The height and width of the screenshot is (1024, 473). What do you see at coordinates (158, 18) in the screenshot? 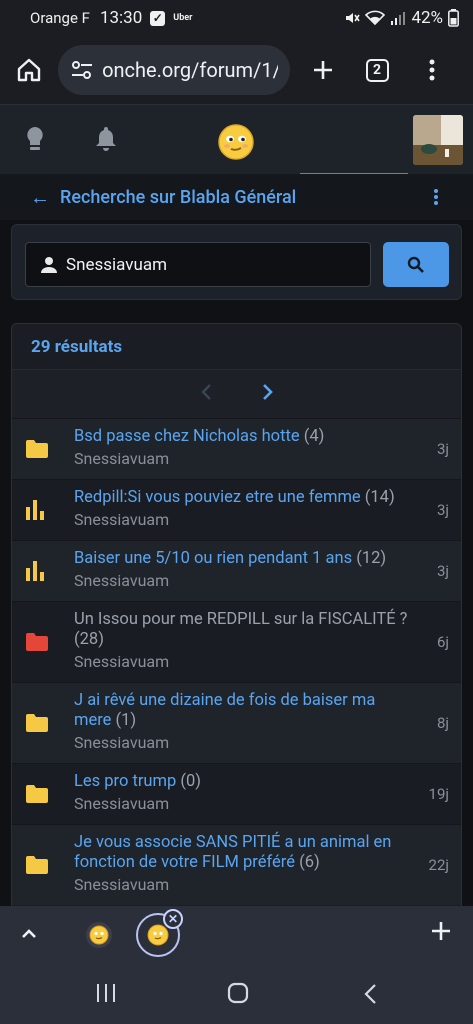
I see `notification-check-icon: ✓` at bounding box center [158, 18].